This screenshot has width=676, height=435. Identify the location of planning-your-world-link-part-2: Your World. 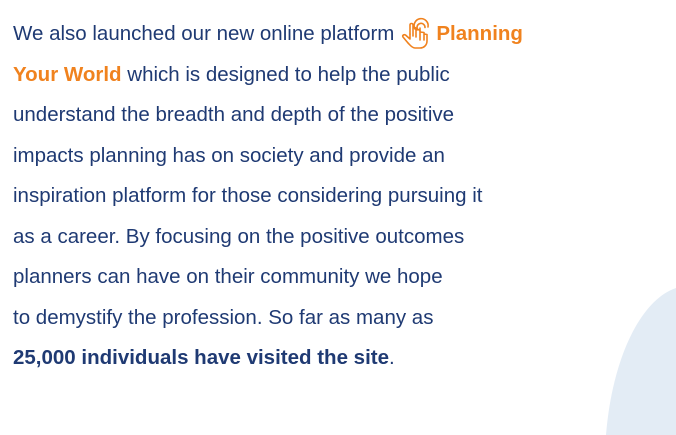
(67, 74).